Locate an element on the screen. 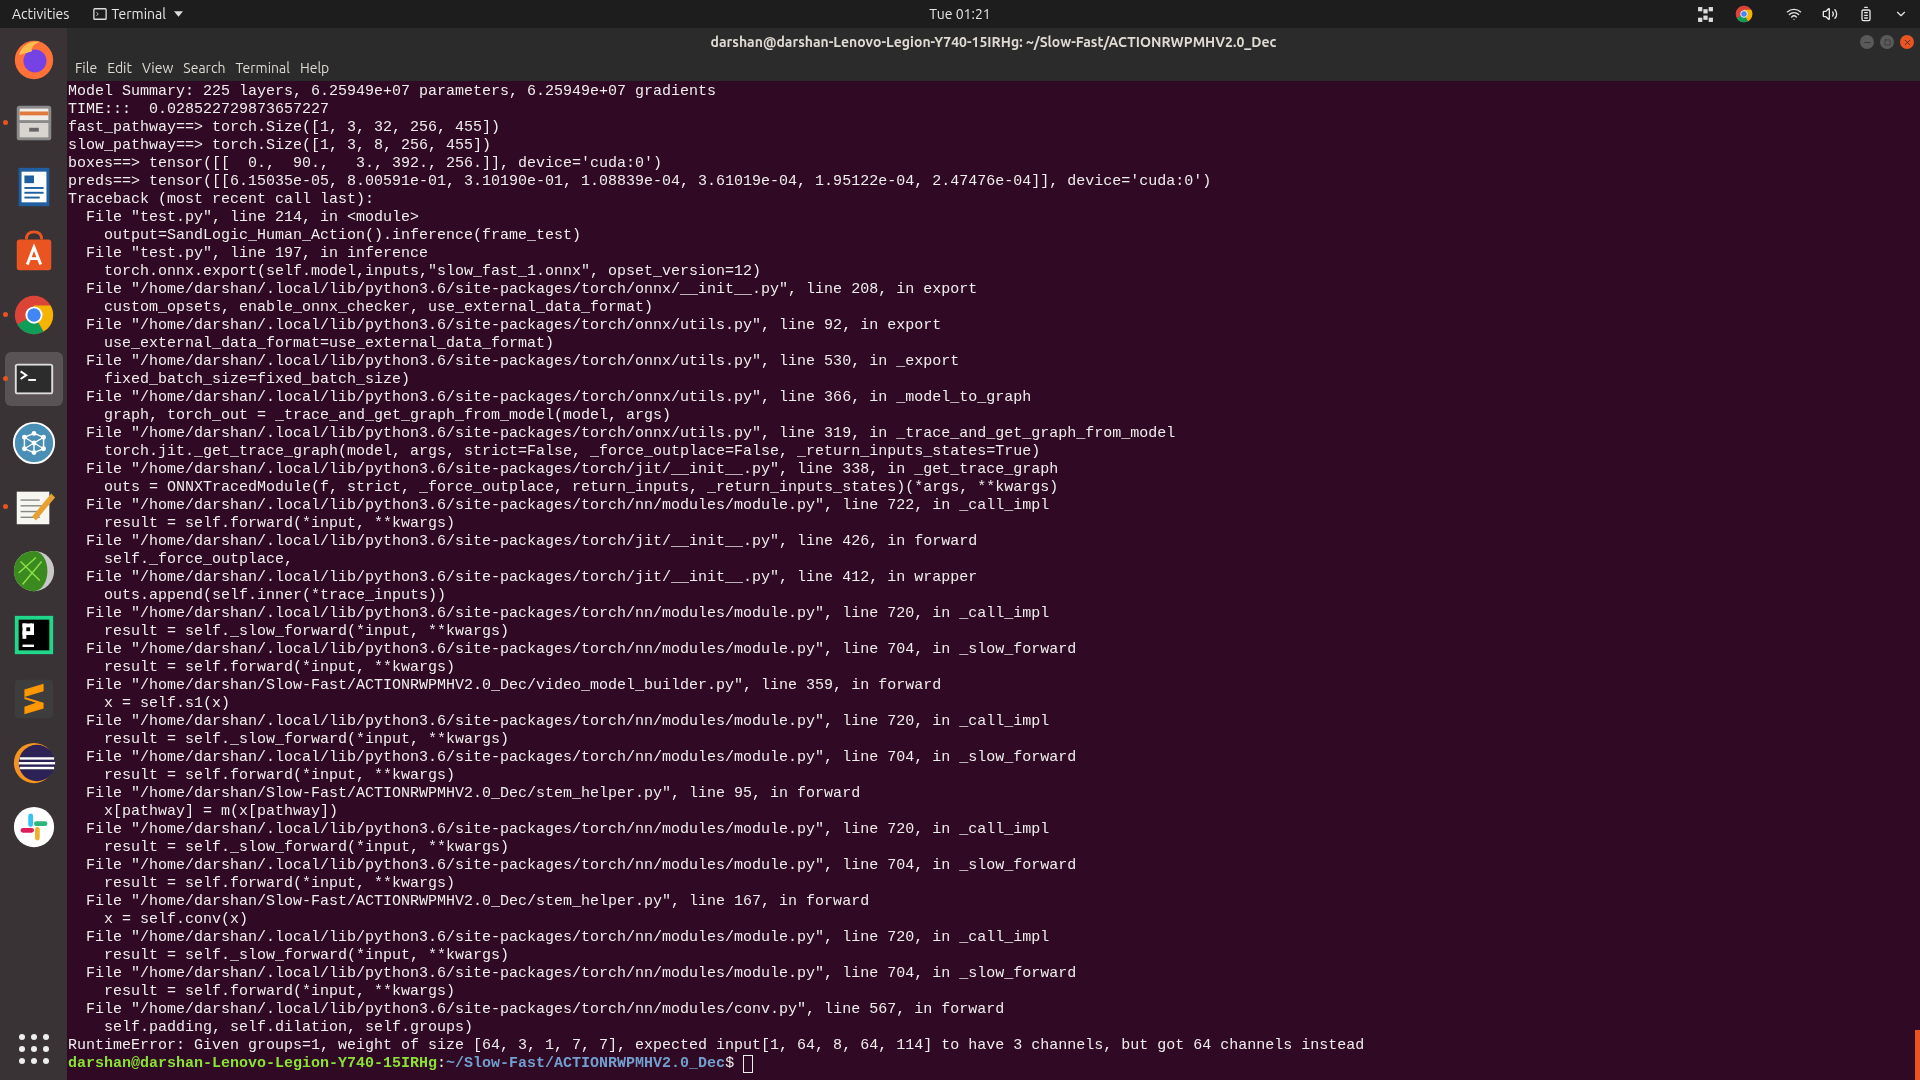 The height and width of the screenshot is (1080, 1920). output-line: outs = ONNXTracedModule(f, strict, _force_outplace, return_inputs, _return_inputs_states)(*args, **kwargs) is located at coordinates (581, 488).